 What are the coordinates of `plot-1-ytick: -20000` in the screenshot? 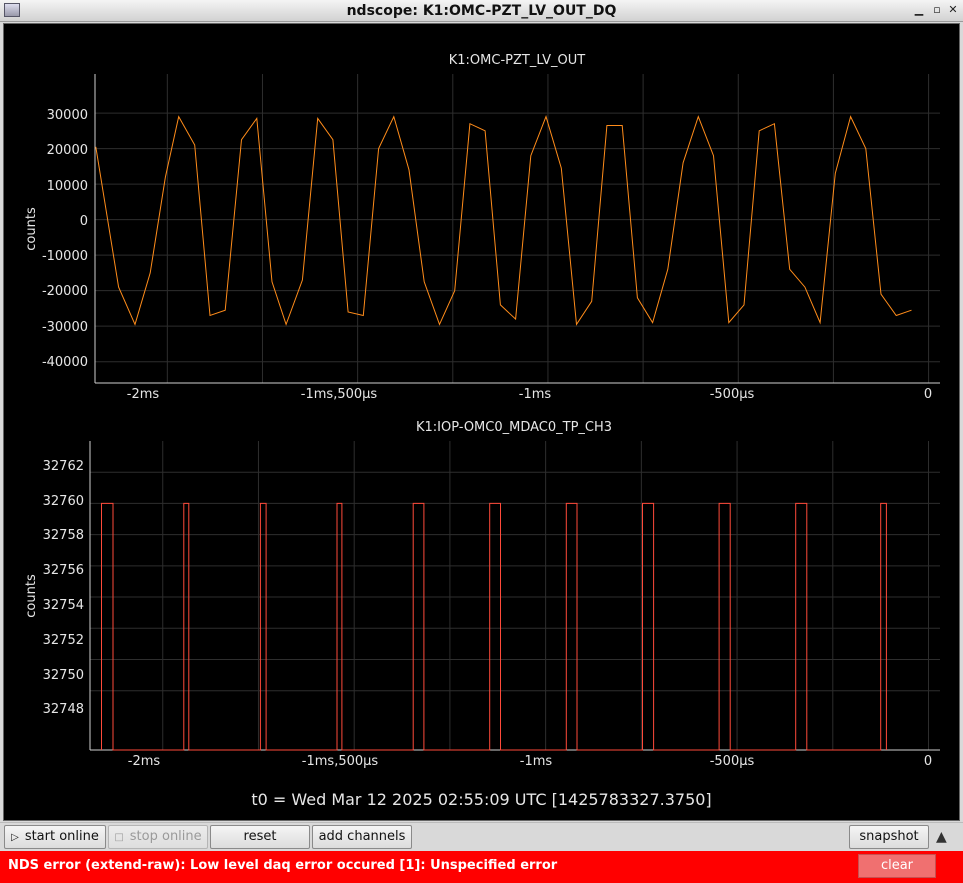 It's located at (65, 291).